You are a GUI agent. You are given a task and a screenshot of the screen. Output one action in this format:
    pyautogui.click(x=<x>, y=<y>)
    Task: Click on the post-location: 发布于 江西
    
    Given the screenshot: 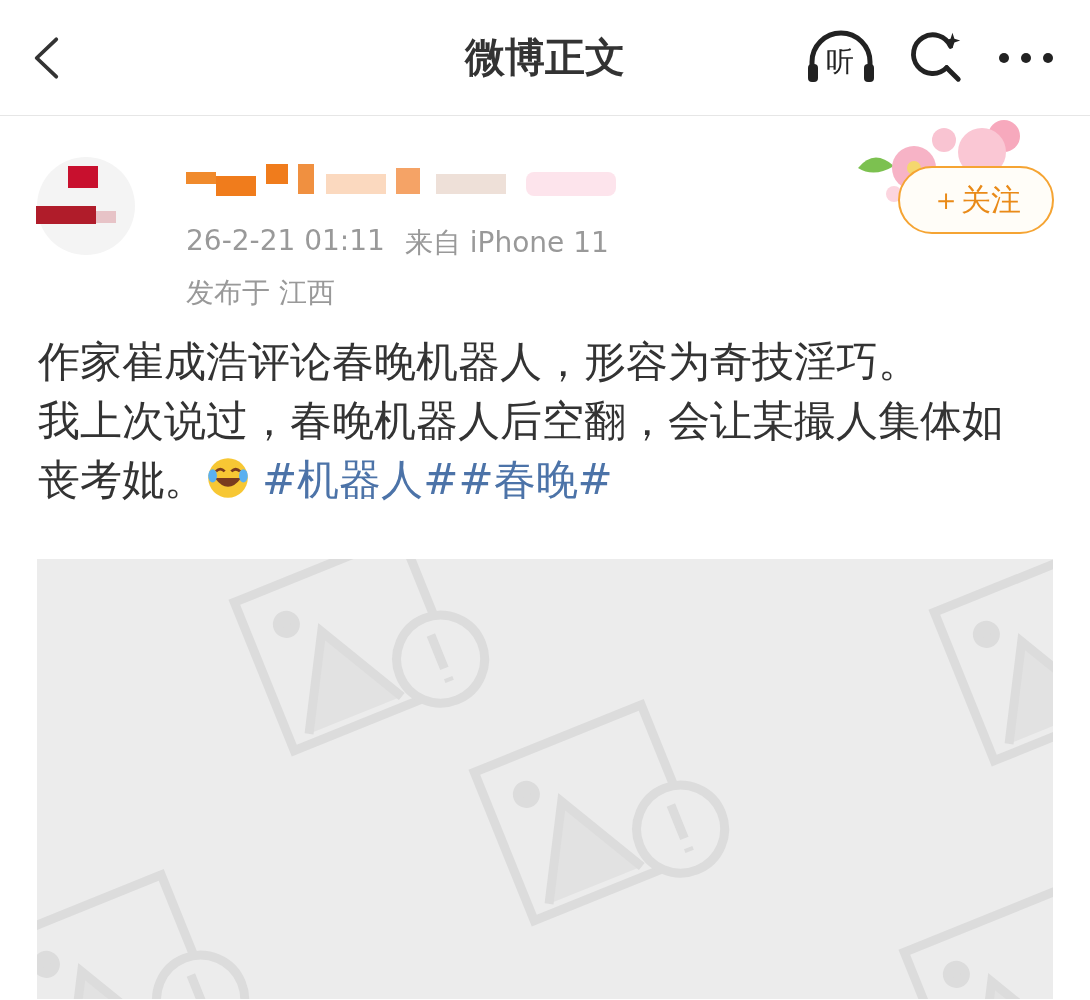 What is the action you would take?
    pyautogui.click(x=261, y=293)
    